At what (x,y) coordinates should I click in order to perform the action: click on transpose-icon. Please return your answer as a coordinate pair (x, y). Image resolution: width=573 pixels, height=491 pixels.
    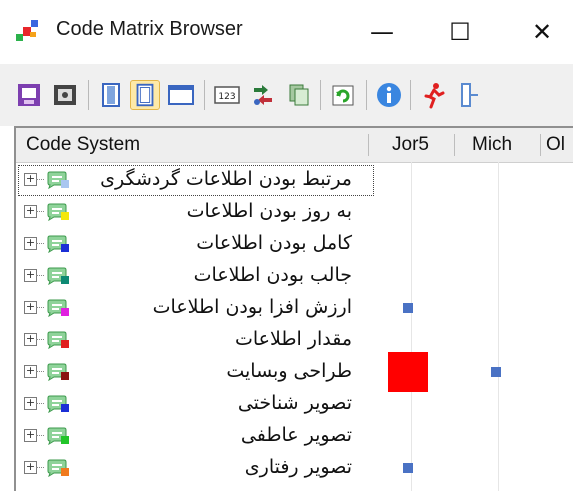
    Looking at the image, I should click on (263, 95).